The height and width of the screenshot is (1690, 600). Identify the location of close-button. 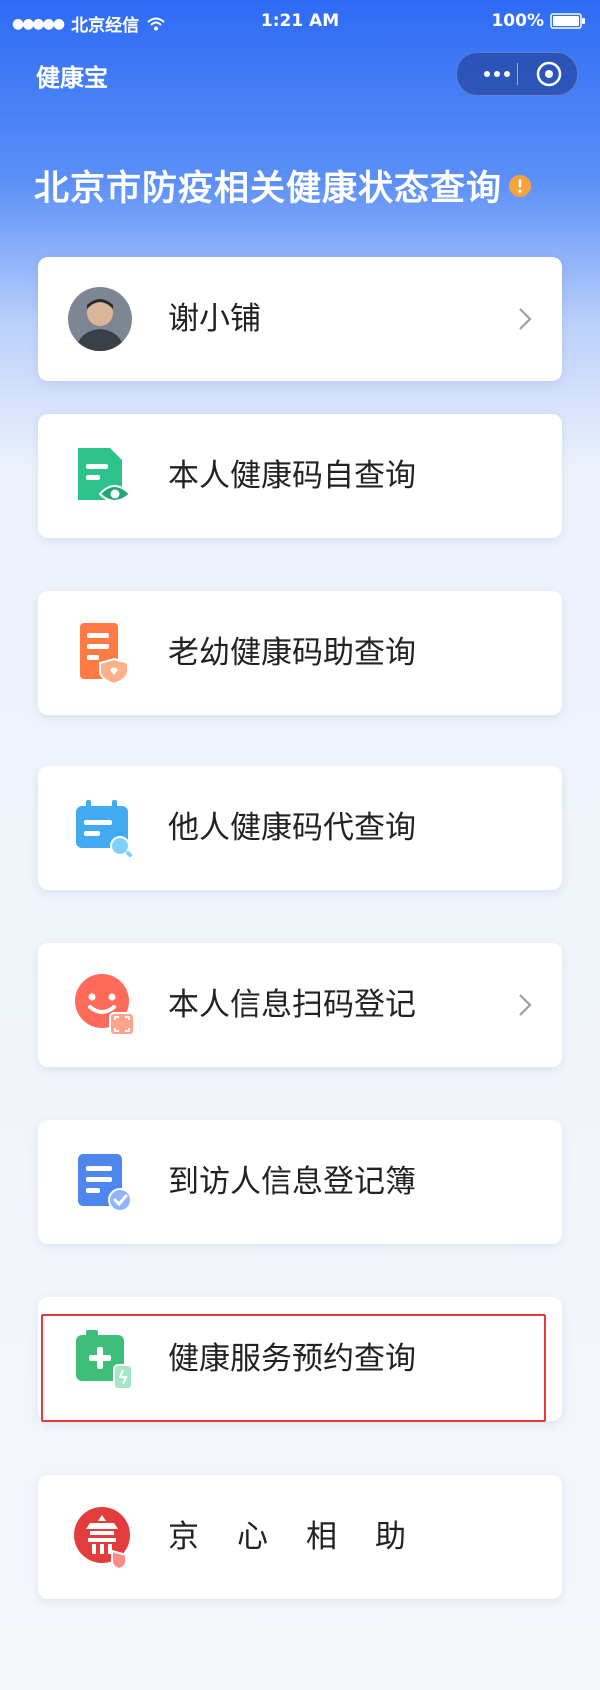
(549, 74).